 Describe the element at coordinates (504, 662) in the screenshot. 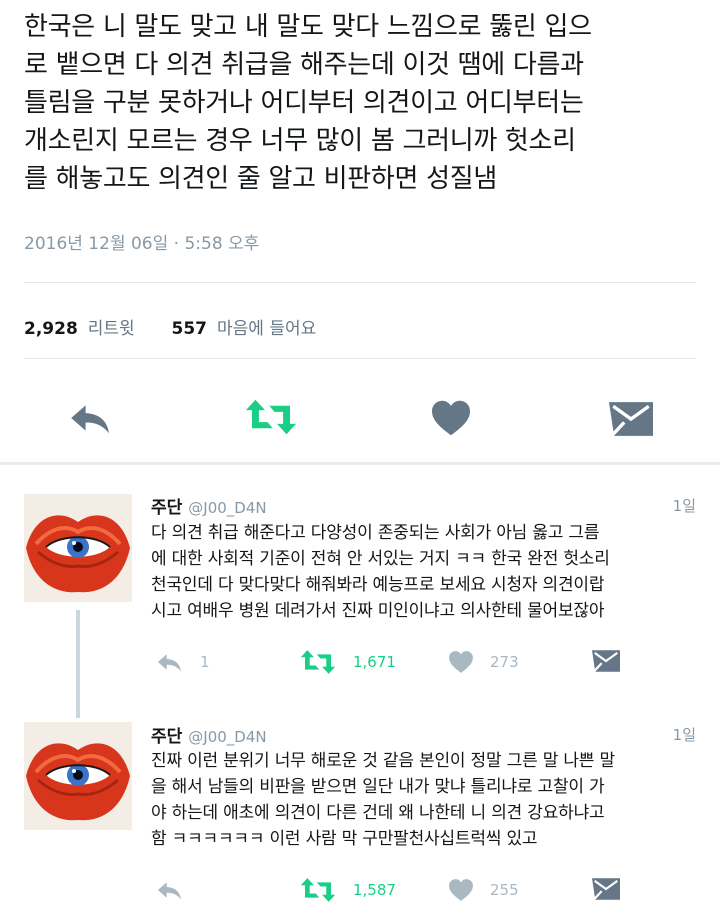

I see `like-count: 273` at that location.